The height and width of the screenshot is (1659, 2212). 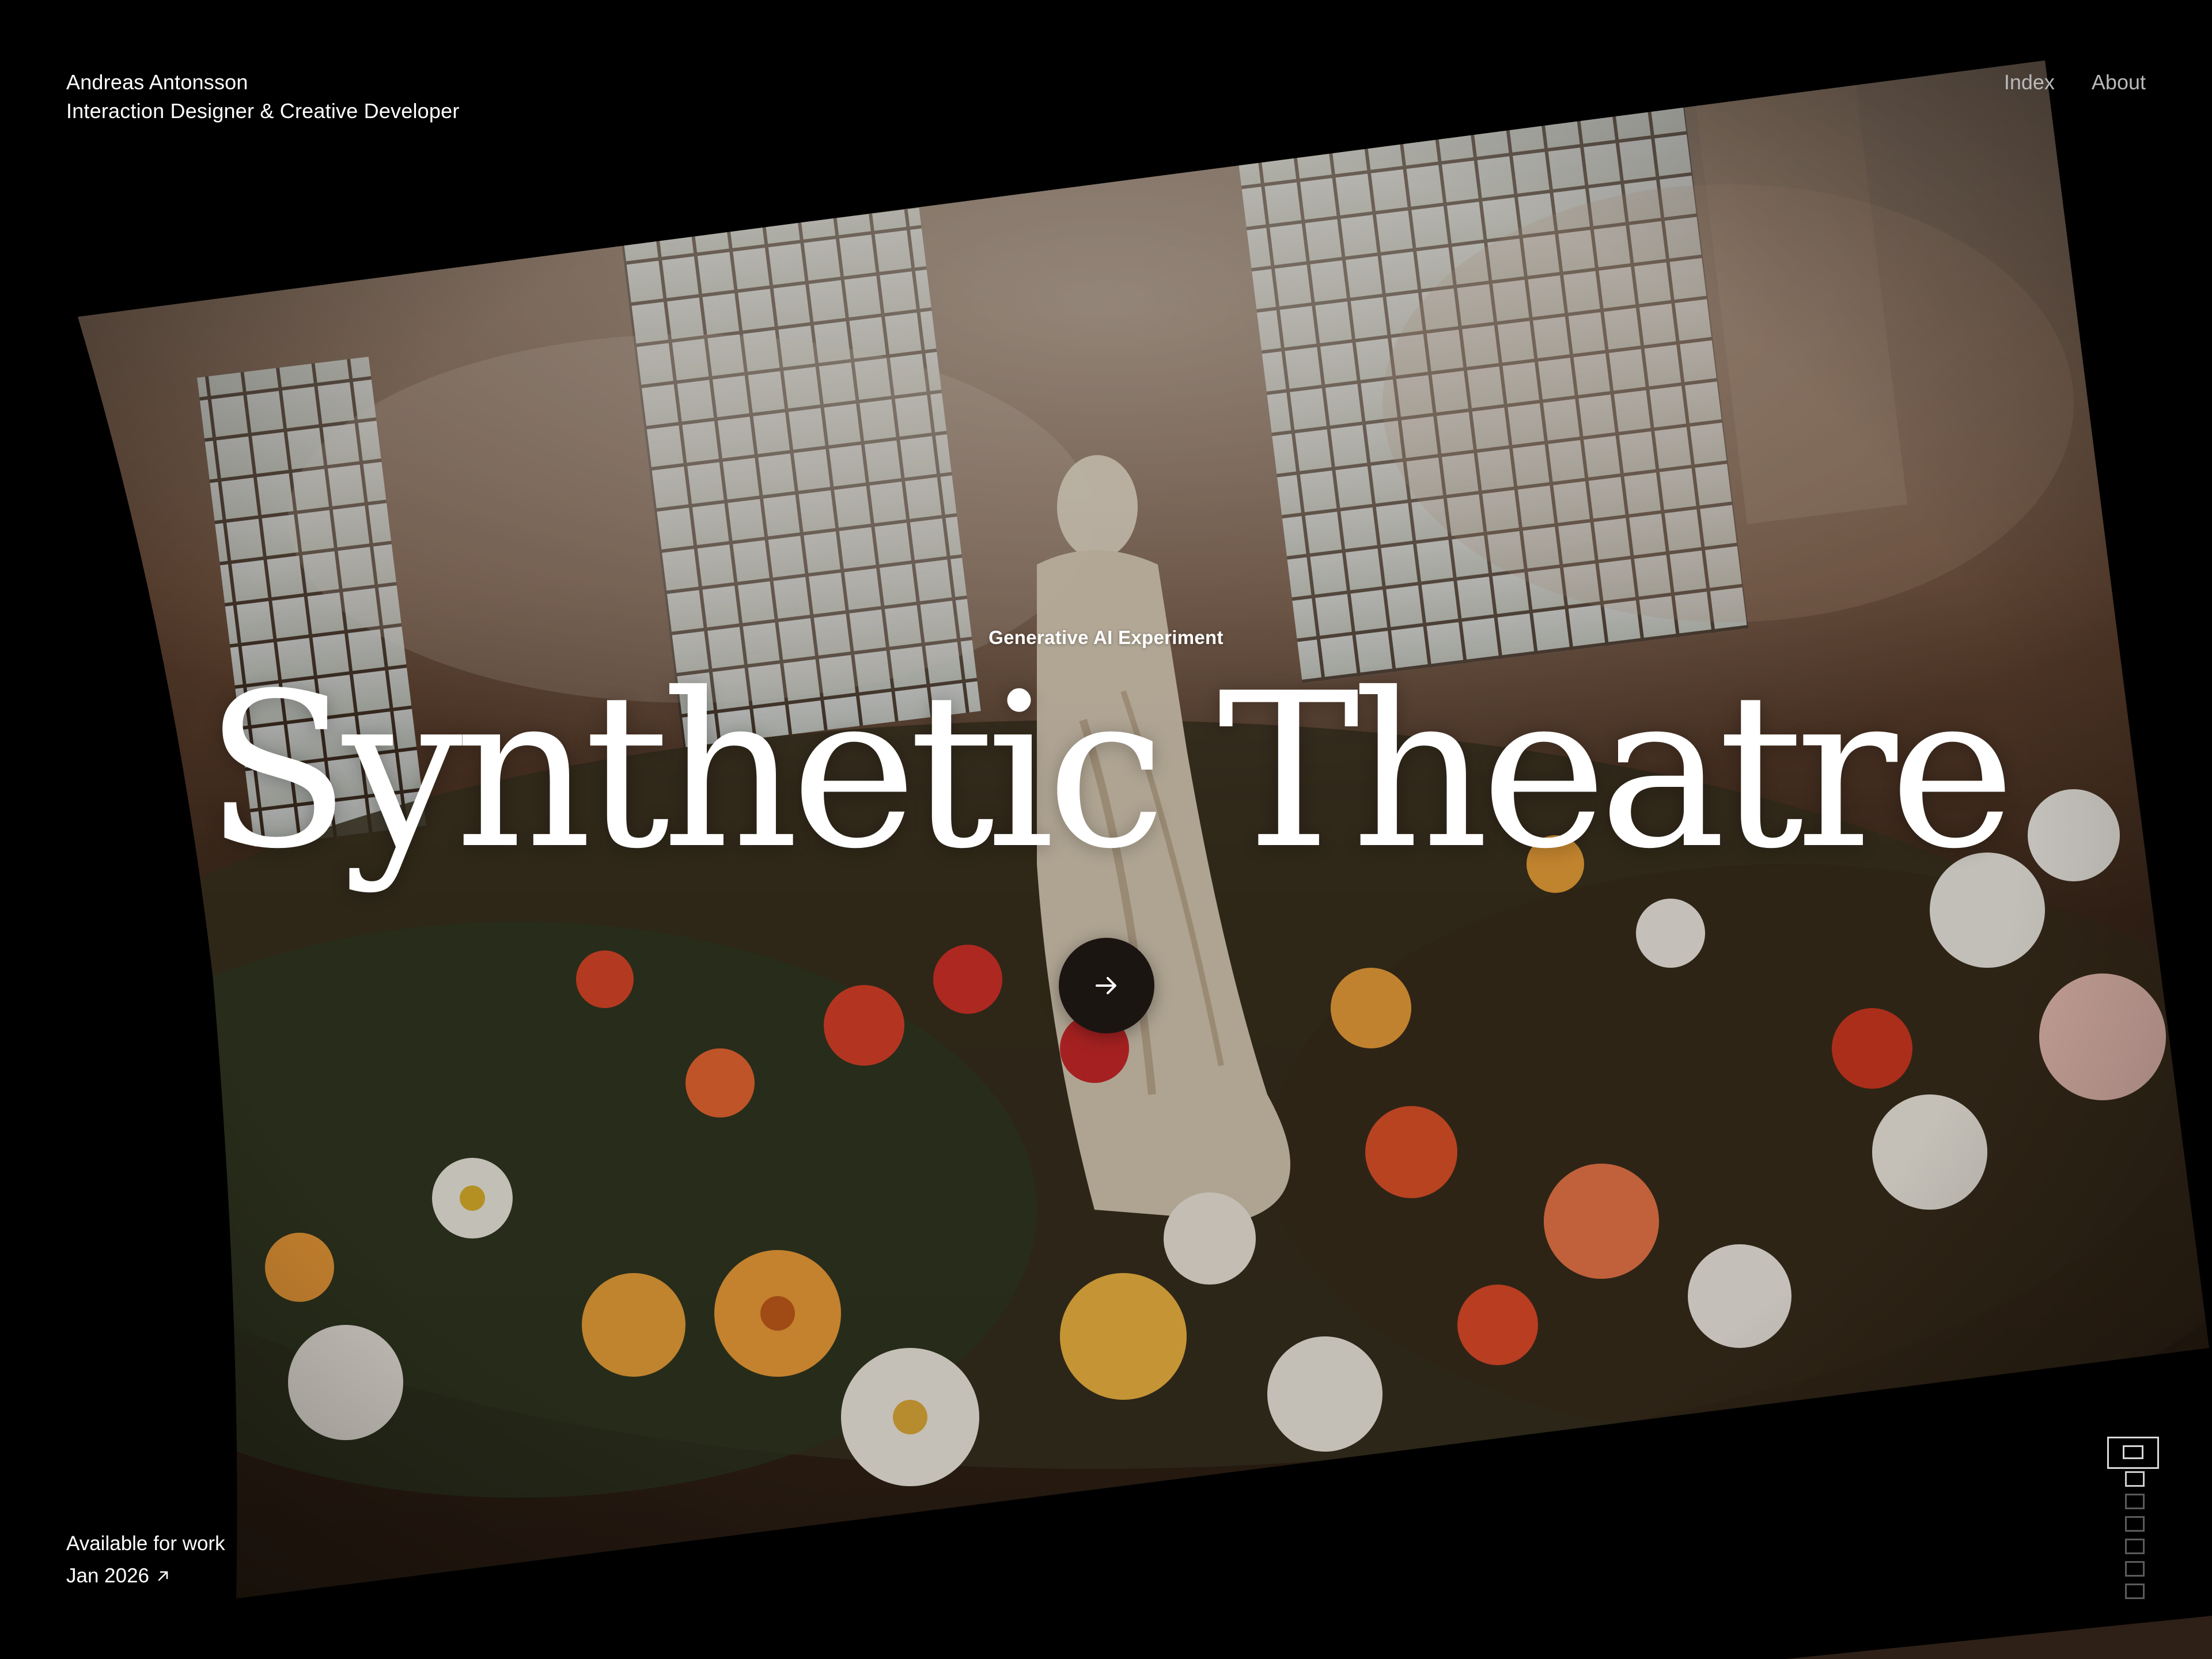 I want to click on top-nav: Index About, so click(x=2075, y=82).